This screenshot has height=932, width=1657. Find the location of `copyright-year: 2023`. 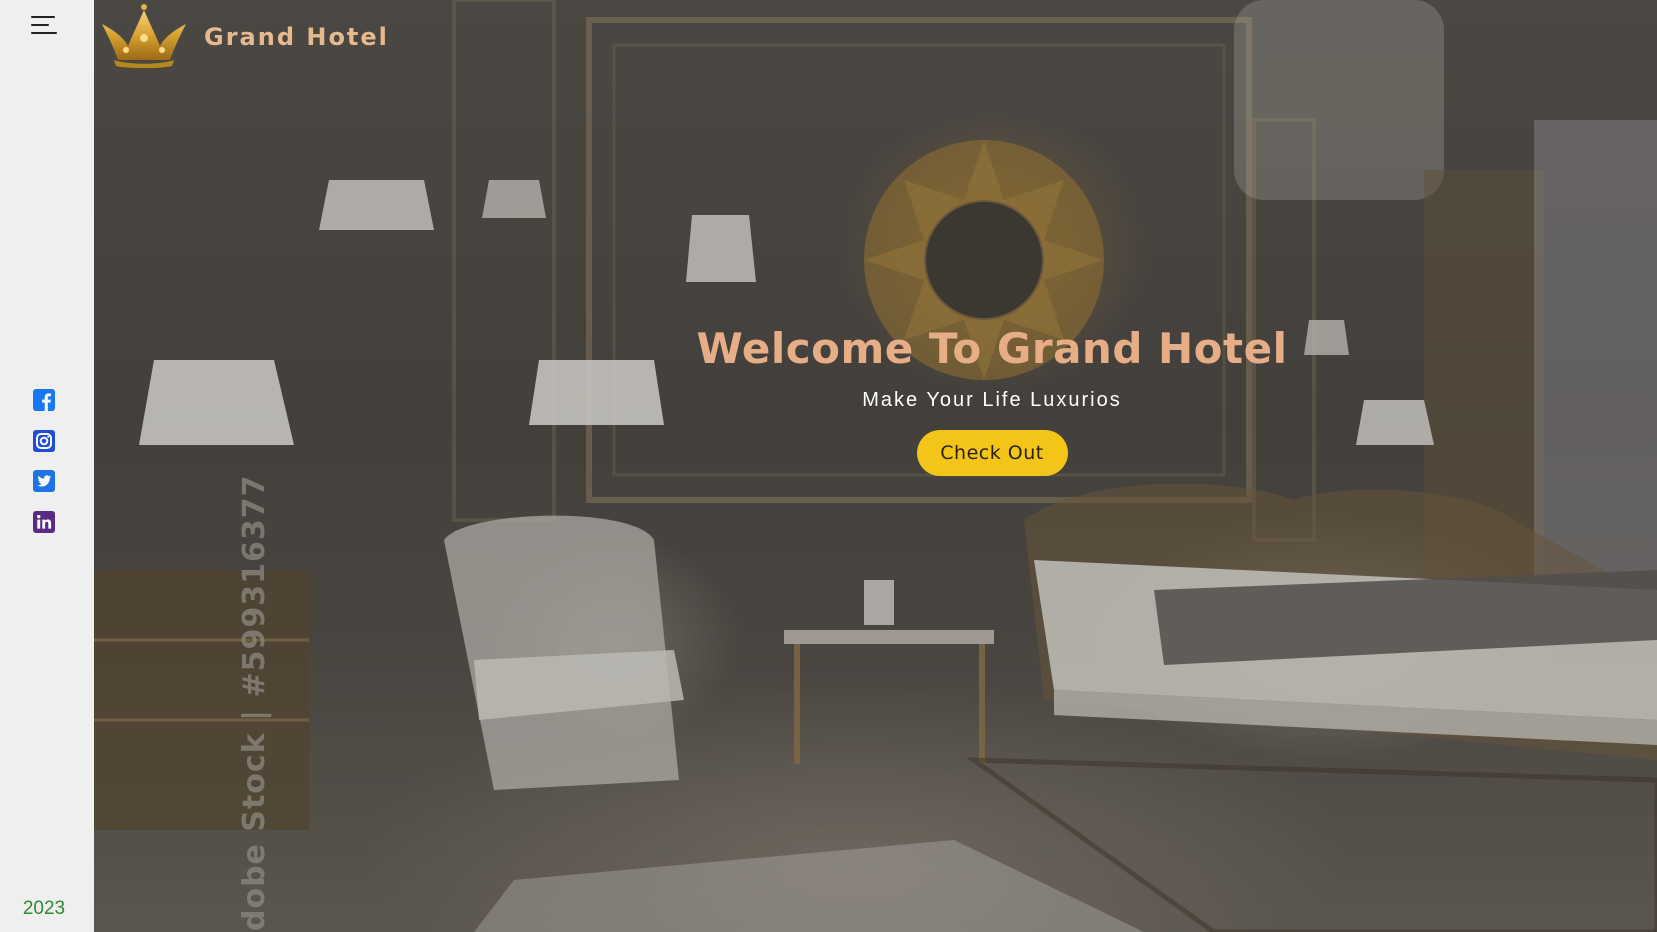

copyright-year: 2023 is located at coordinates (44, 908).